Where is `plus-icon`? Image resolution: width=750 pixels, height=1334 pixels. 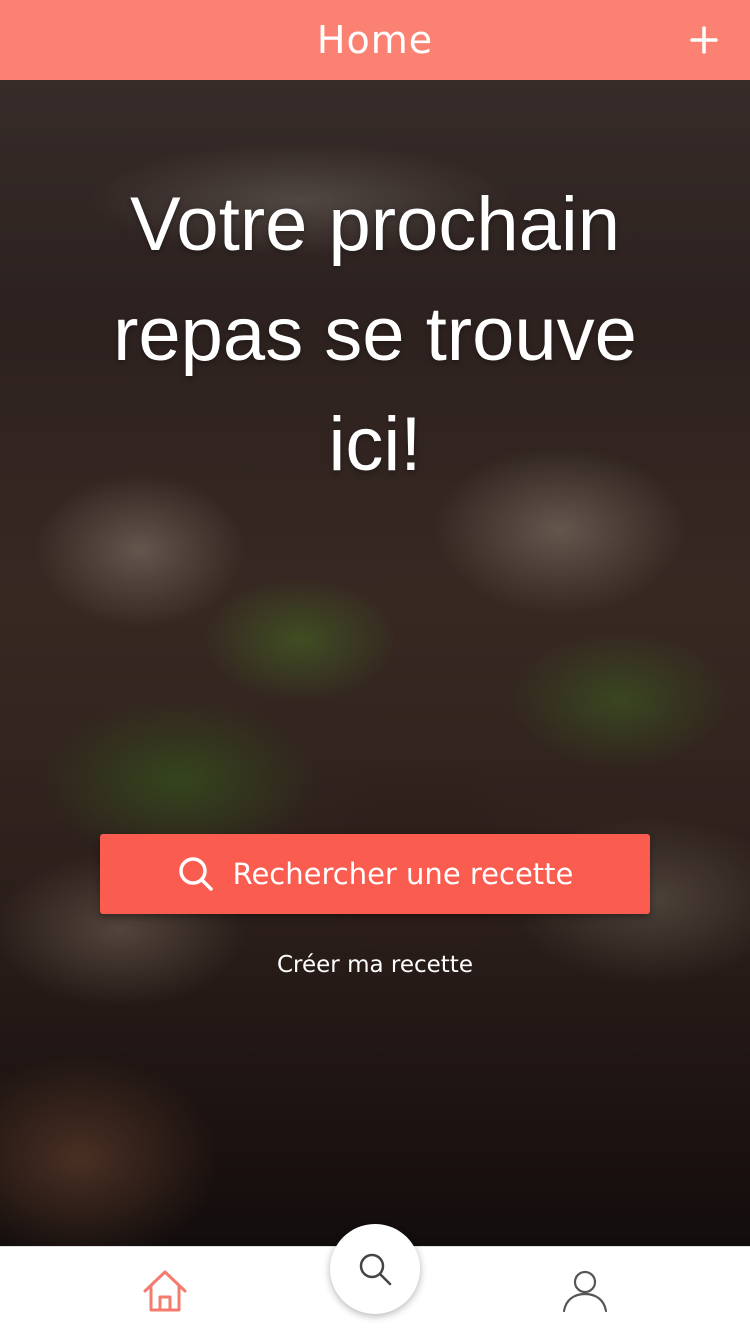 plus-icon is located at coordinates (704, 40).